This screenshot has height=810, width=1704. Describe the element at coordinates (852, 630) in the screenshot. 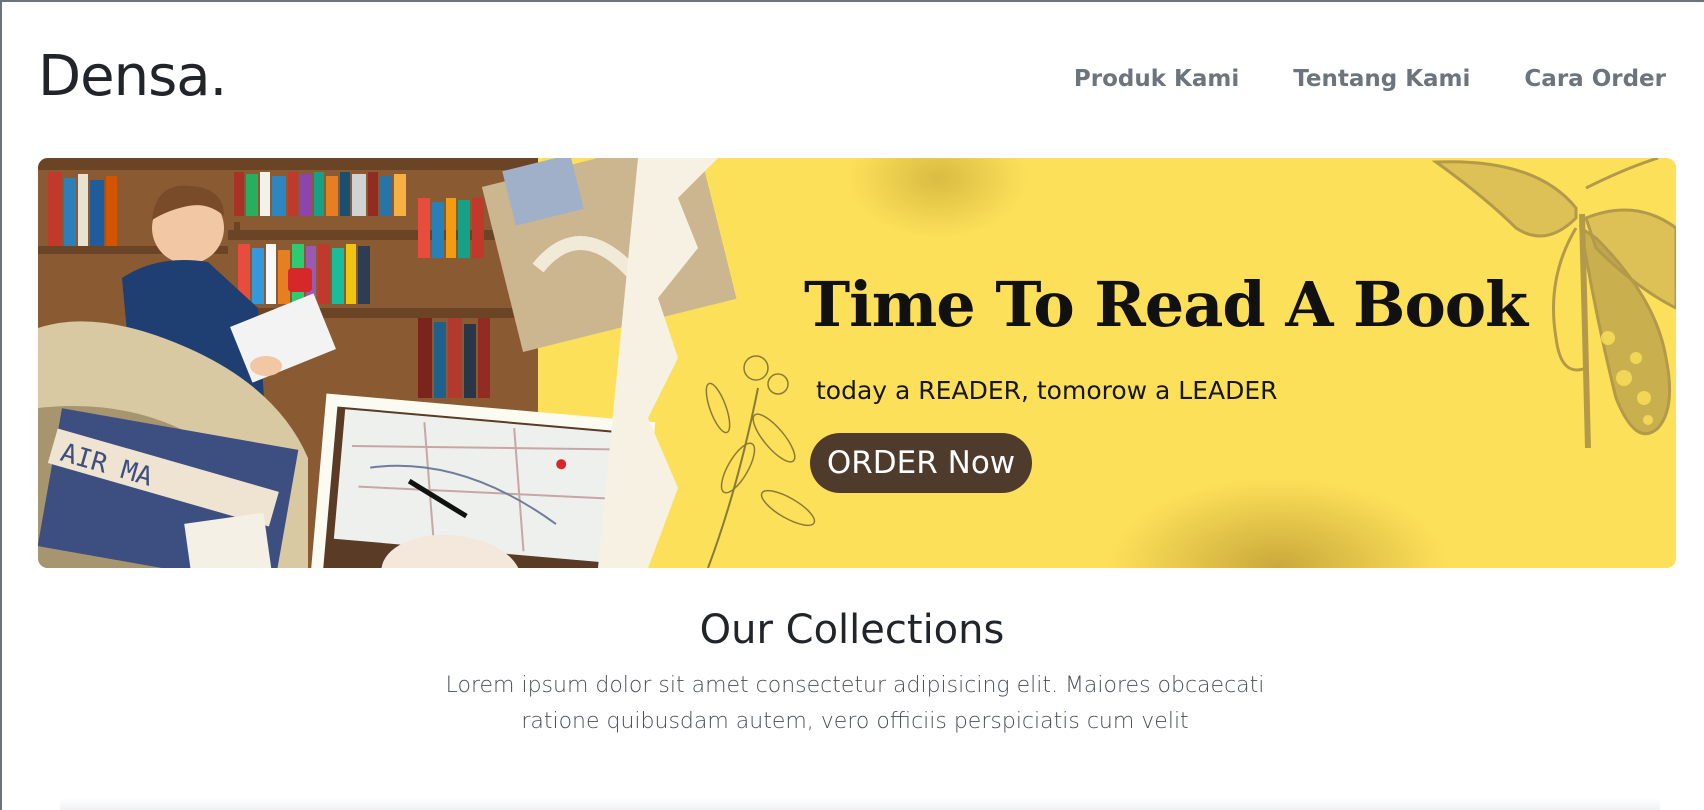

I see `collections-title: Our Collections` at that location.